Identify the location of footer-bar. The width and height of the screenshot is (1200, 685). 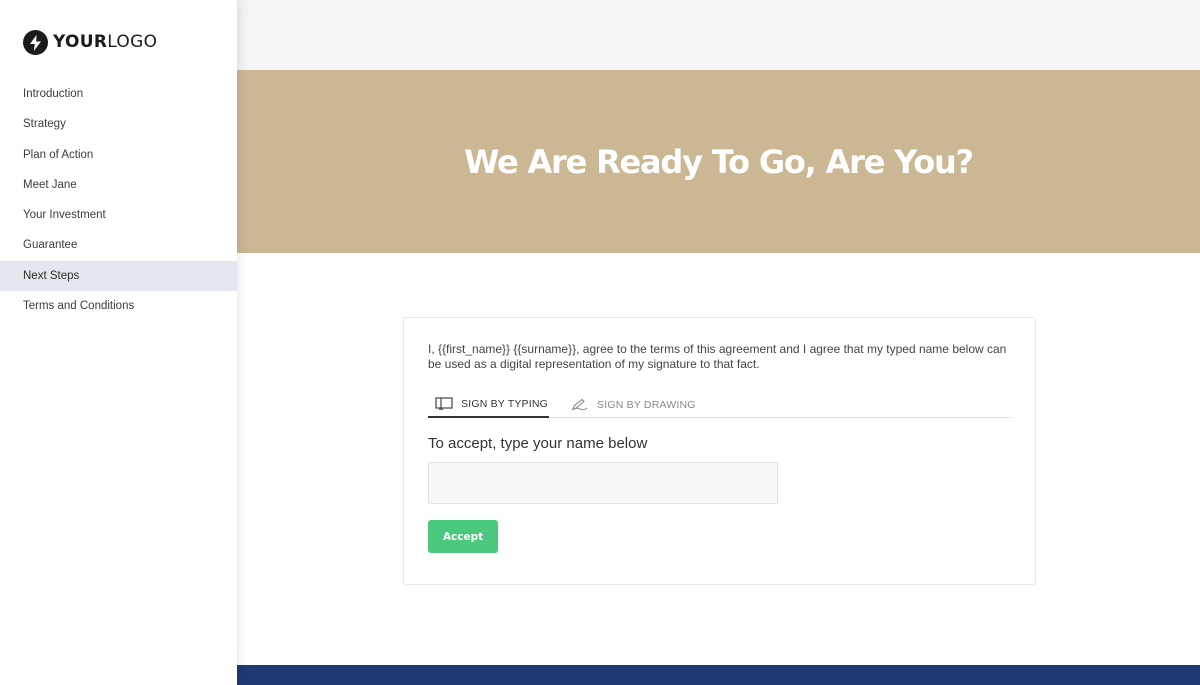
(718, 675).